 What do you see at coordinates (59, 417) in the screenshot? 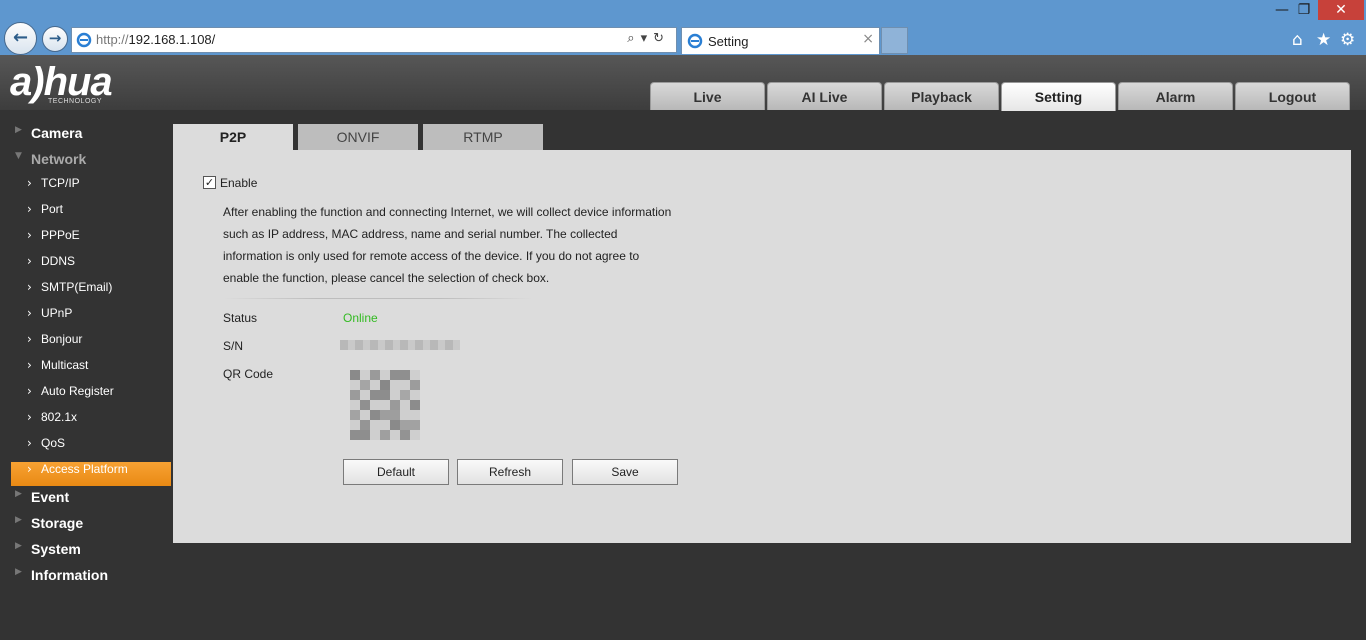
I see `sidebar-item-label: 802.1x` at bounding box center [59, 417].